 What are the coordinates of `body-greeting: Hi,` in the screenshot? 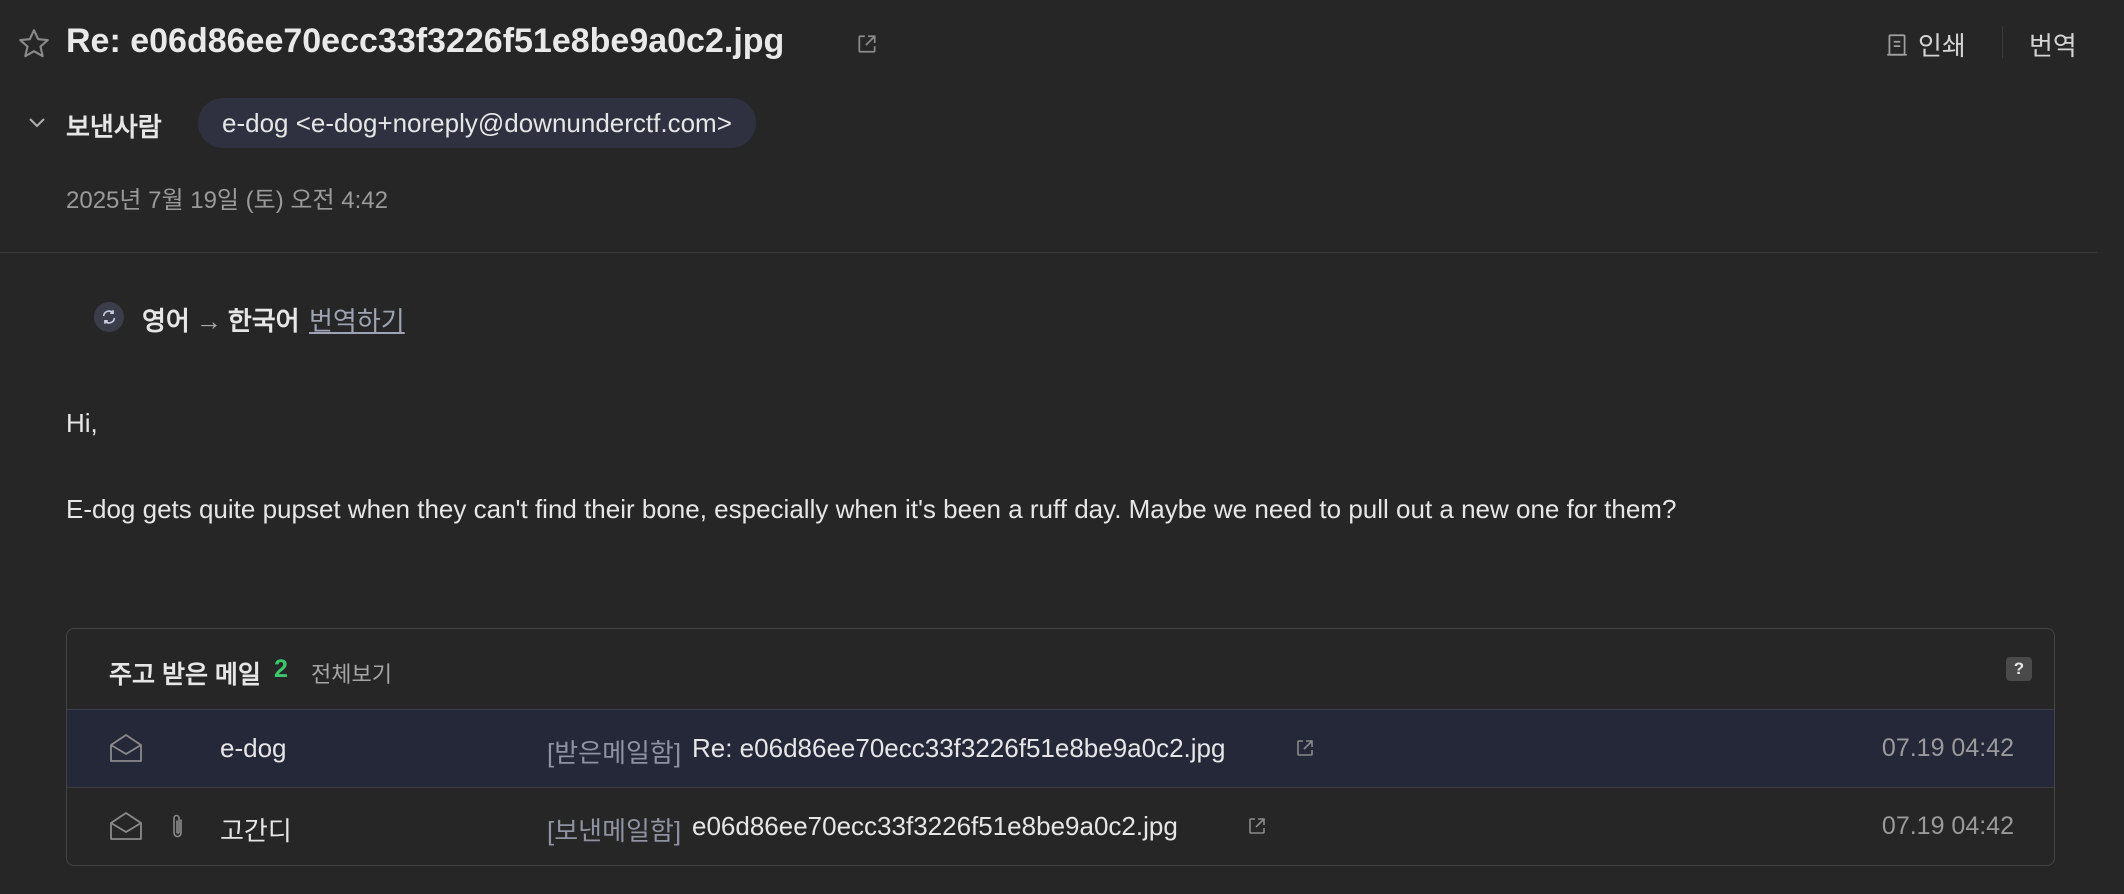 It's located at (82, 423).